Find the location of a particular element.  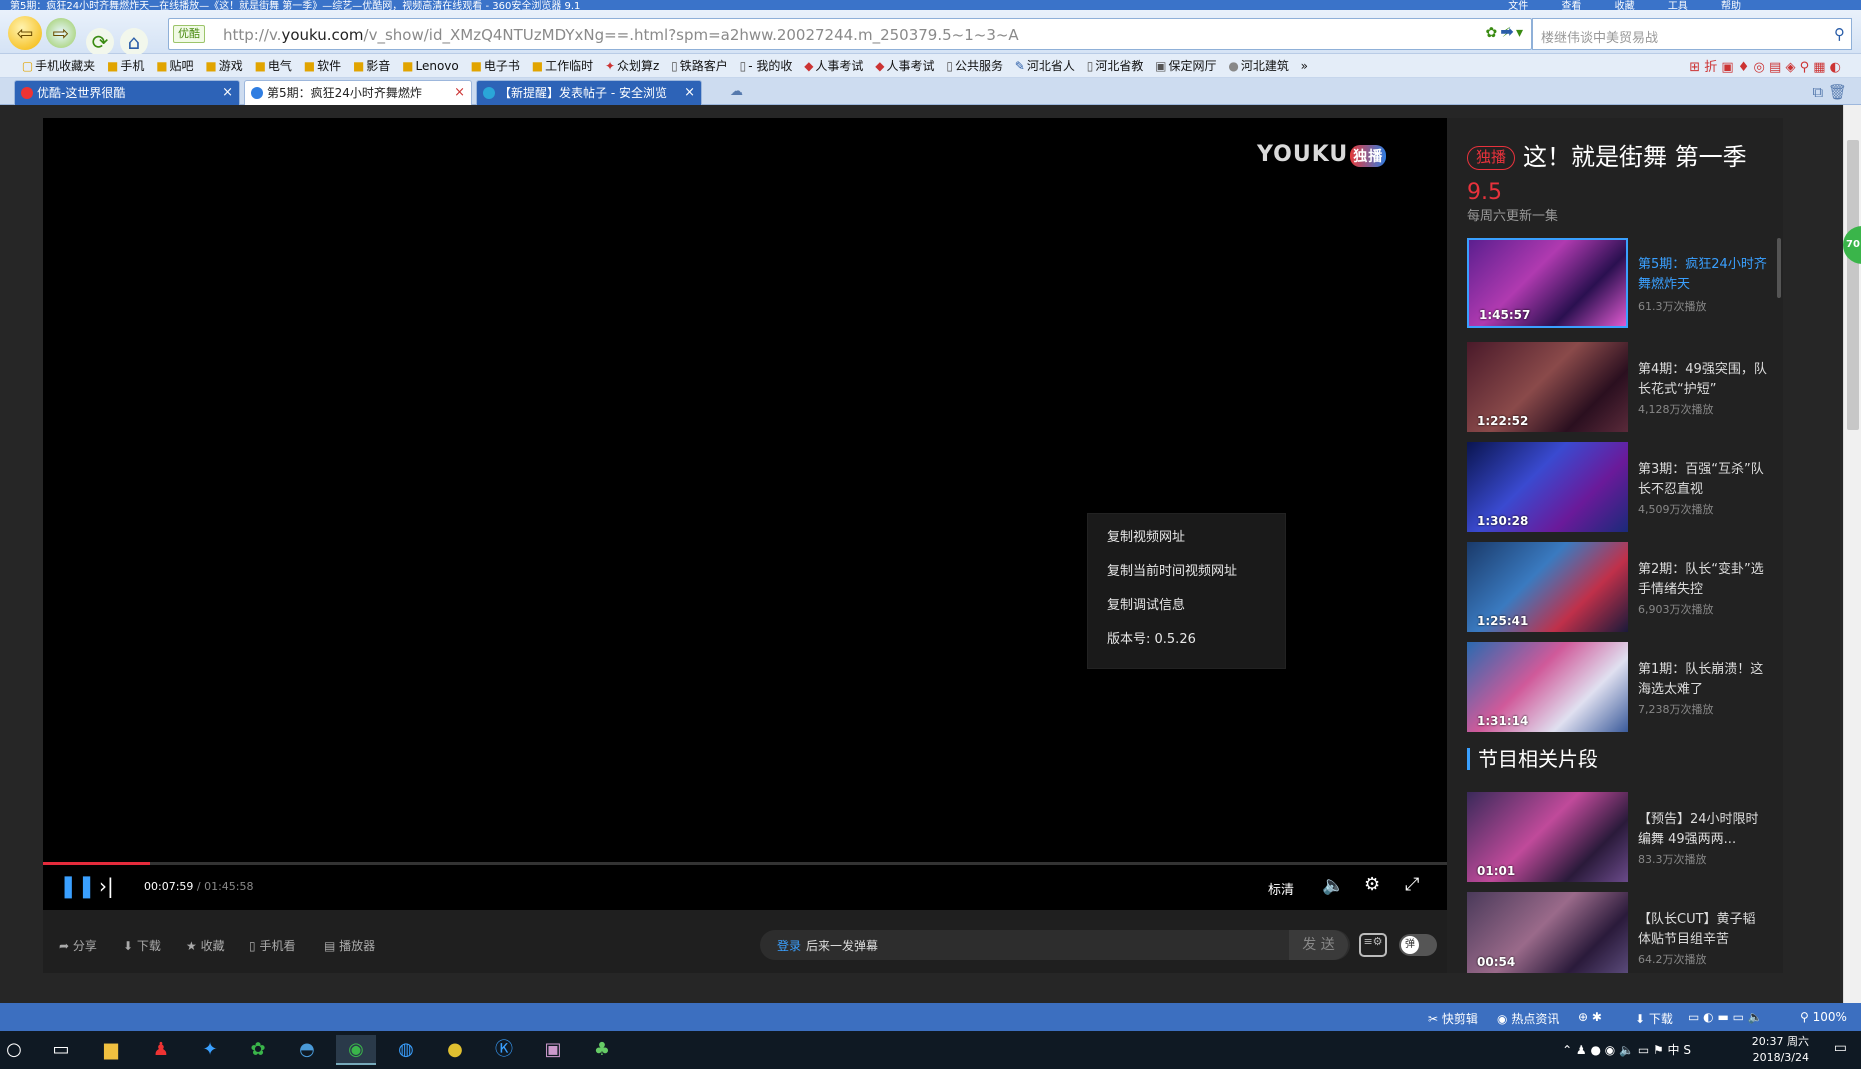

file-explorer-icon: ▆ is located at coordinates (111, 1050).